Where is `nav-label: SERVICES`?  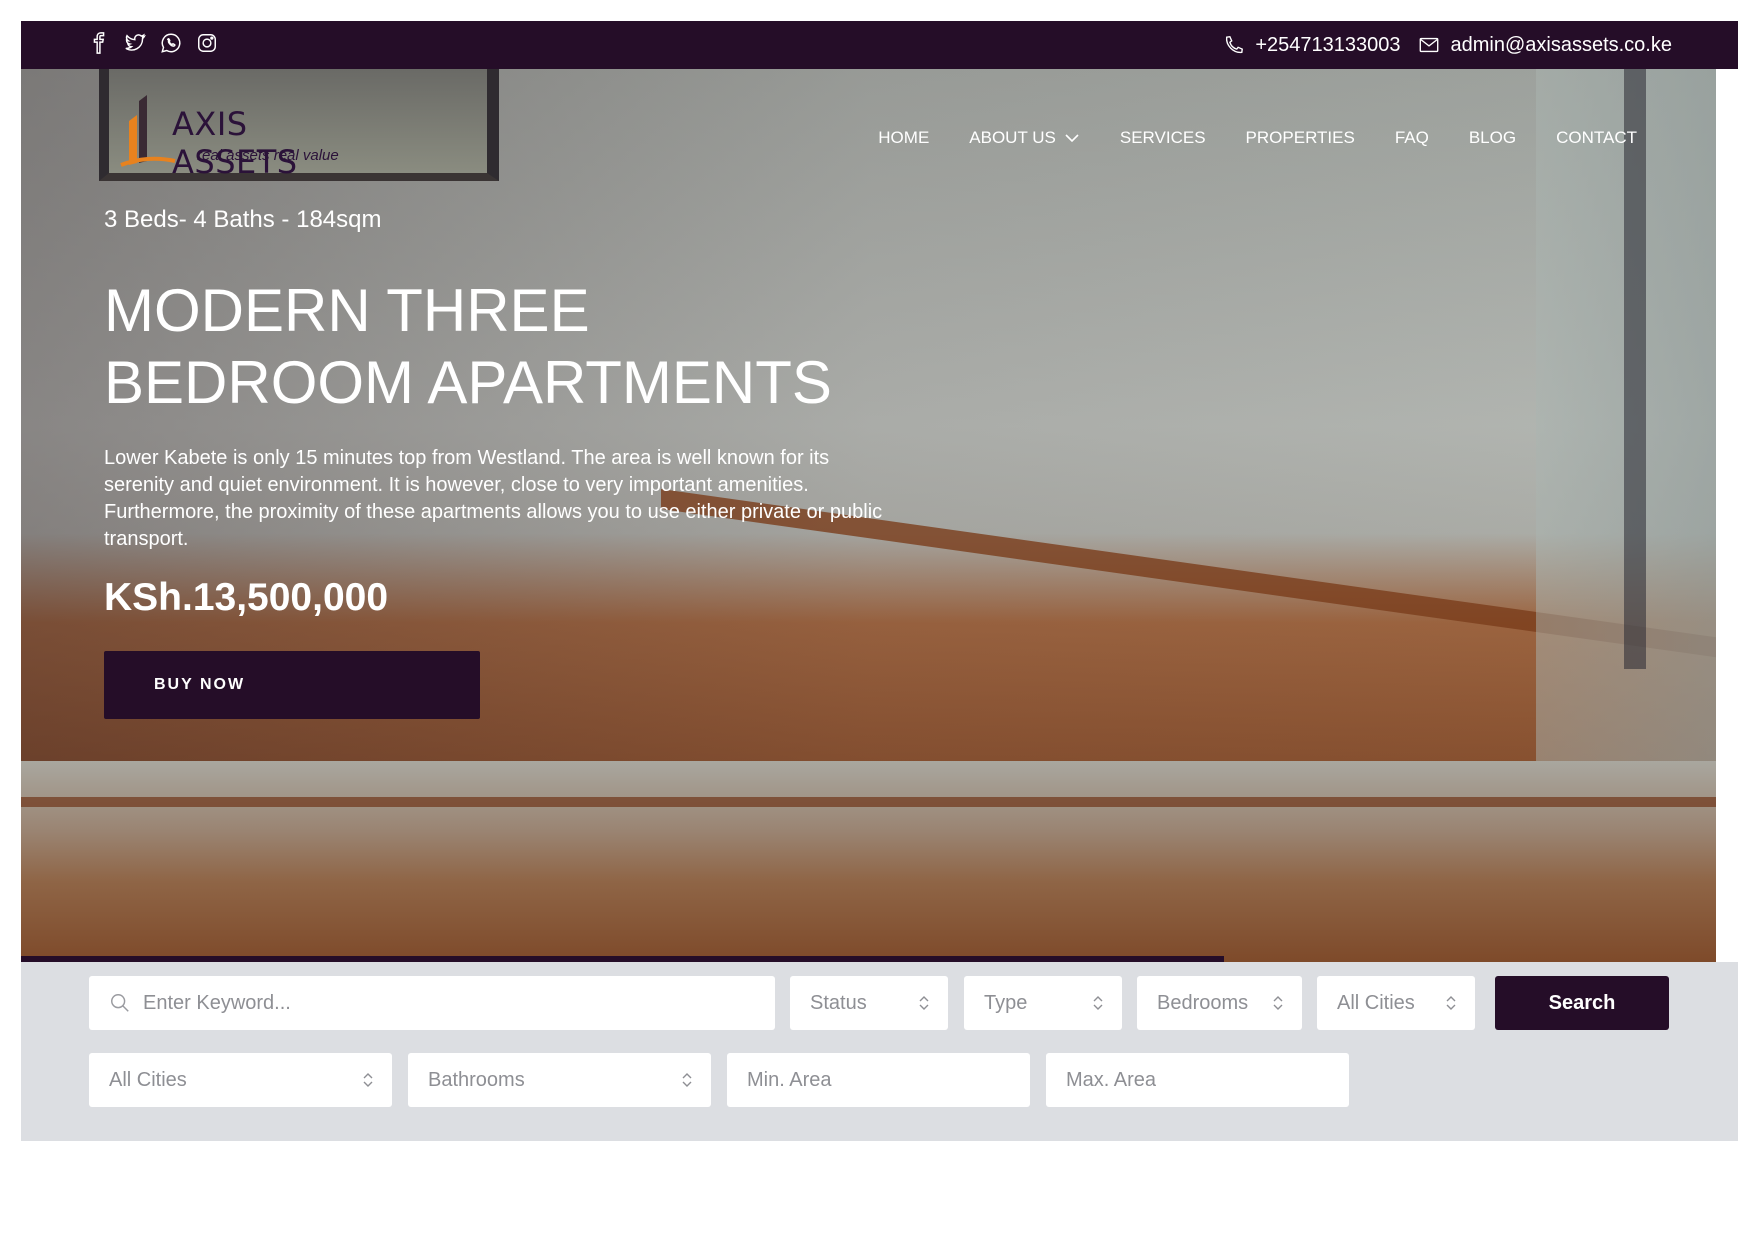 nav-label: SERVICES is located at coordinates (1162, 137).